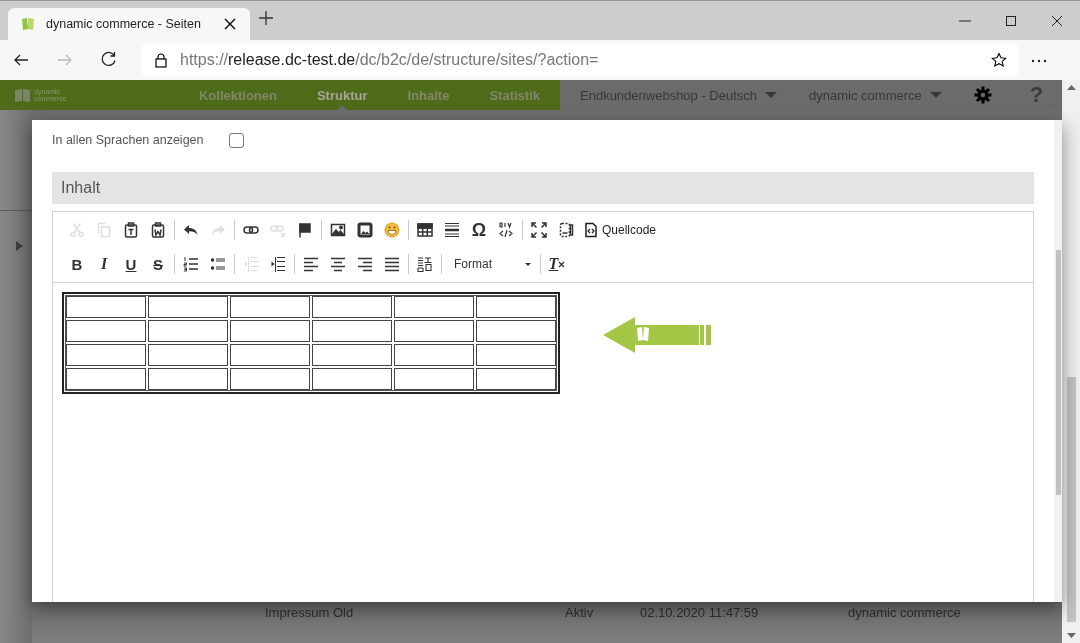 The height and width of the screenshot is (643, 1080). Describe the element at coordinates (999, 60) in the screenshot. I see `star-icon` at that location.